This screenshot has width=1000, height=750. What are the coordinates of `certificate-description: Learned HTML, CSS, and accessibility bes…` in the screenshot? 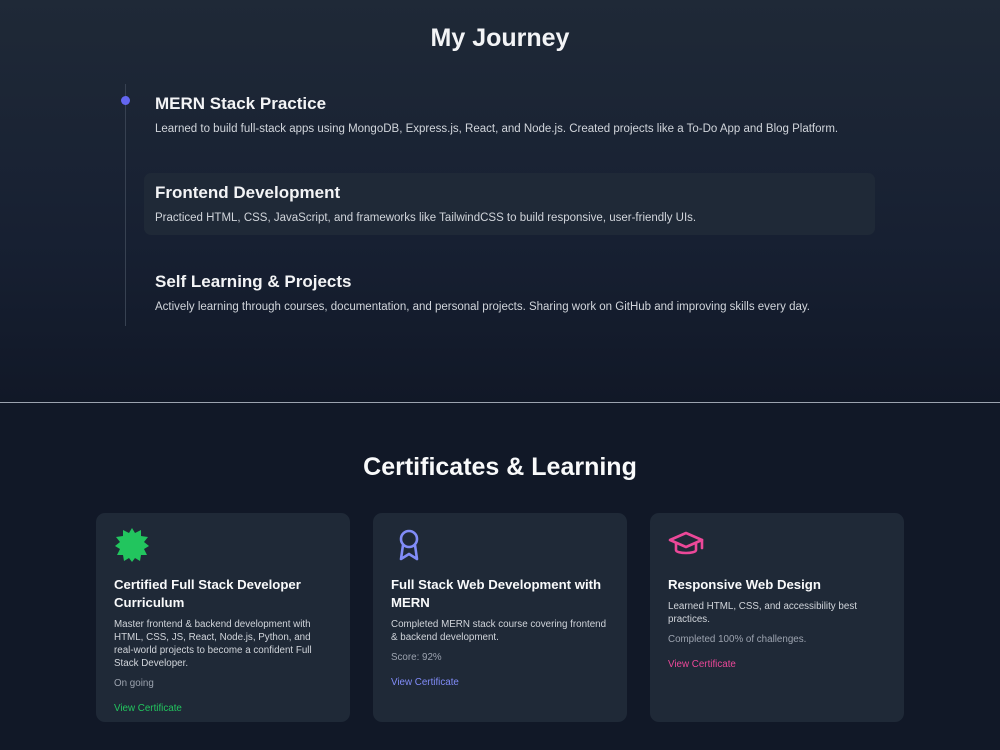 It's located at (762, 613).